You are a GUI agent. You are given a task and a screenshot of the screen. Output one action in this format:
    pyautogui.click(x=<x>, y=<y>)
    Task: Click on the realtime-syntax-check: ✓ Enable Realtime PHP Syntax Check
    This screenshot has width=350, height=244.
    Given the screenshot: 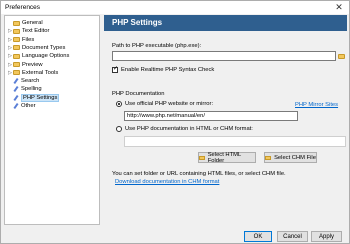 What is the action you would take?
    pyautogui.click(x=163, y=69)
    